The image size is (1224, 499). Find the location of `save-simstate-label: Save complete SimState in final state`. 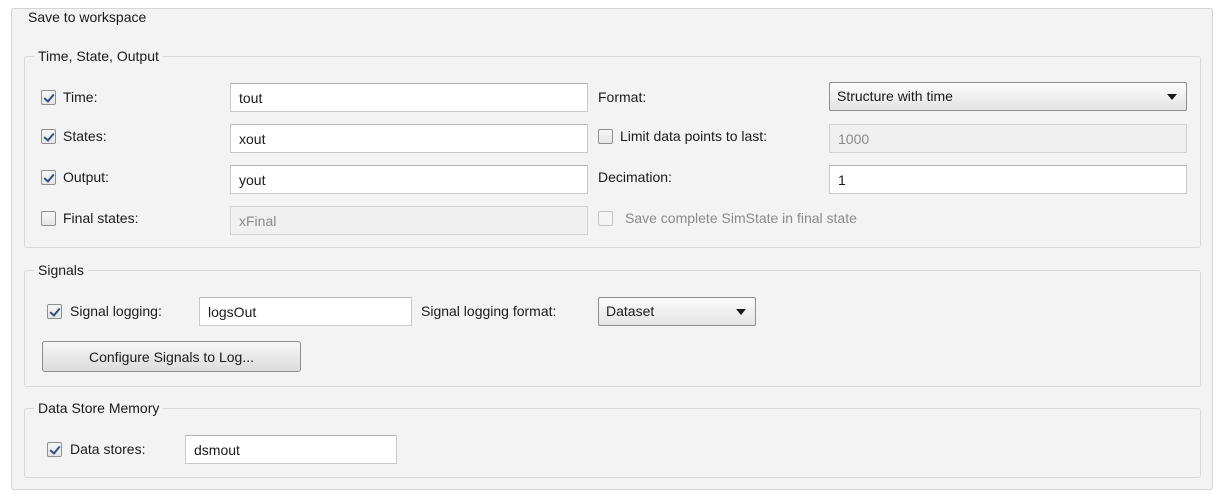

save-simstate-label: Save complete SimState in final state is located at coordinates (741, 218).